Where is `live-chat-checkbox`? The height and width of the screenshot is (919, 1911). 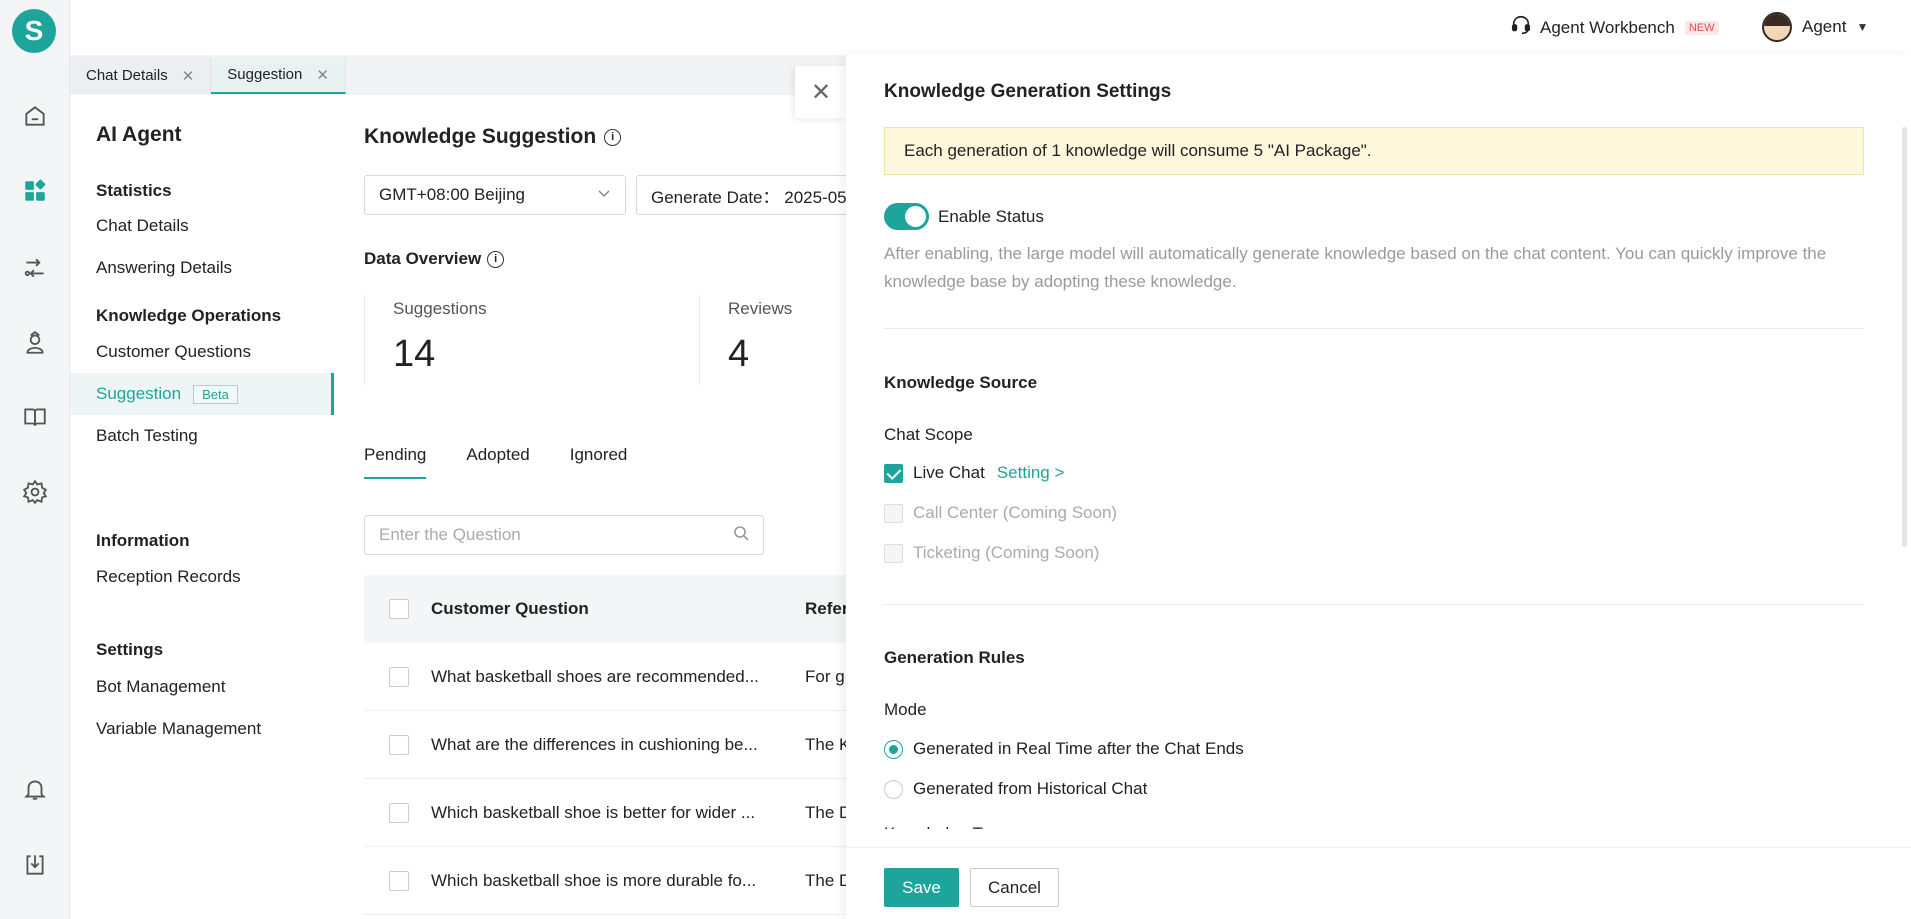 live-chat-checkbox is located at coordinates (893, 473).